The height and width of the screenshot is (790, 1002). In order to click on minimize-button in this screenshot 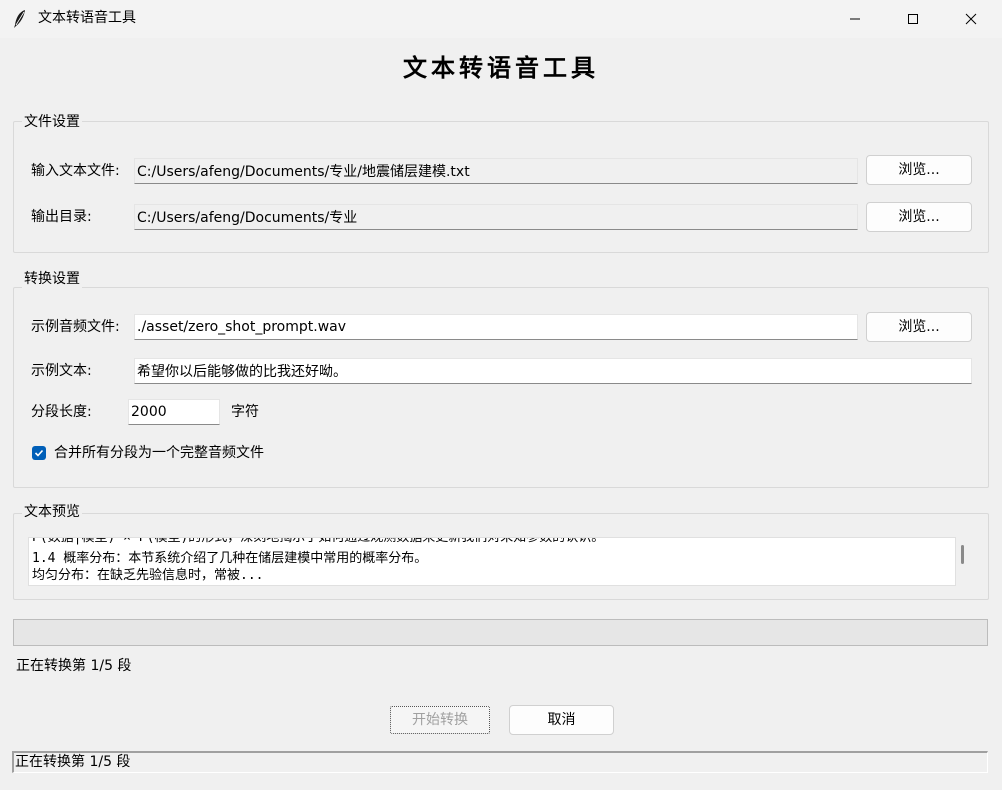, I will do `click(855, 19)`.